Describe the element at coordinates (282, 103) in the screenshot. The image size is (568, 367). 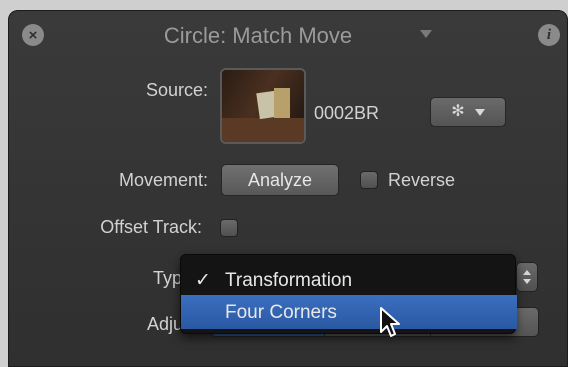
I see `thumbnail-frame` at that location.